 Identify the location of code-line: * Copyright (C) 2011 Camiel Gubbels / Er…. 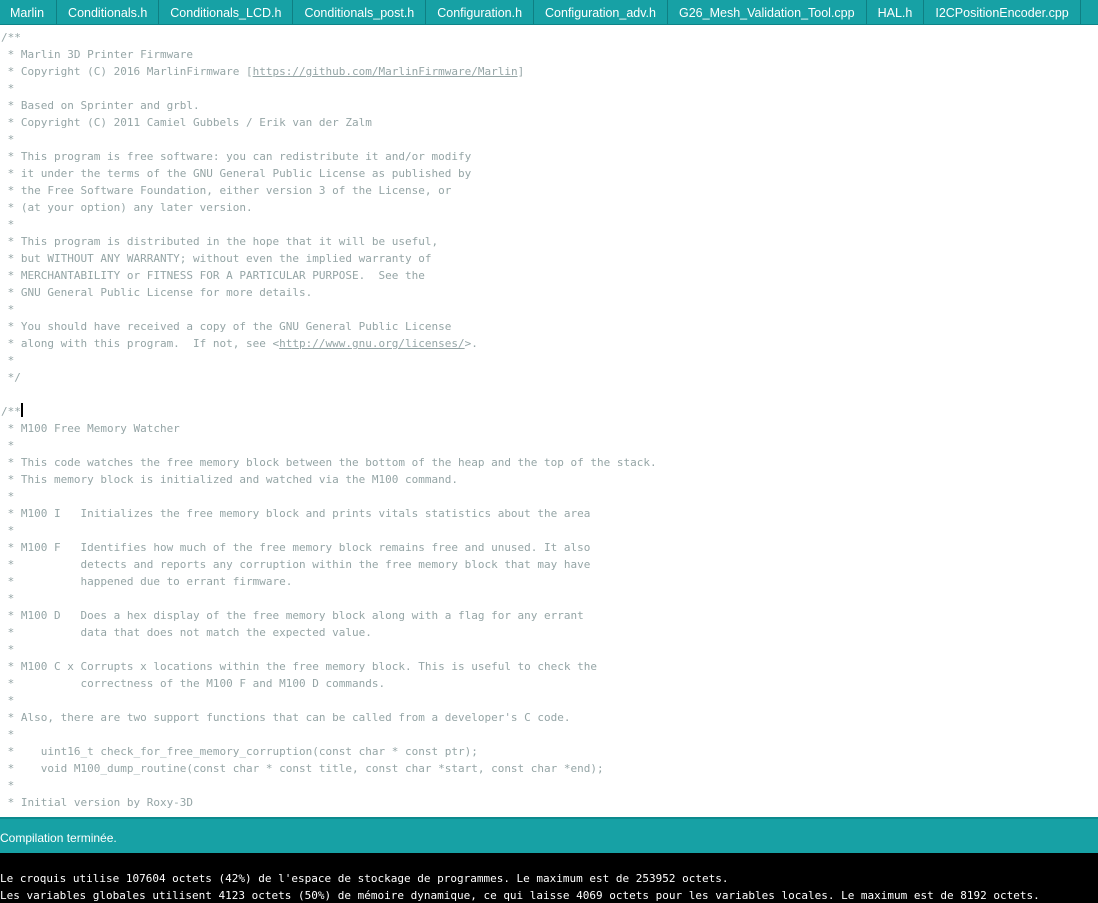
(186, 122).